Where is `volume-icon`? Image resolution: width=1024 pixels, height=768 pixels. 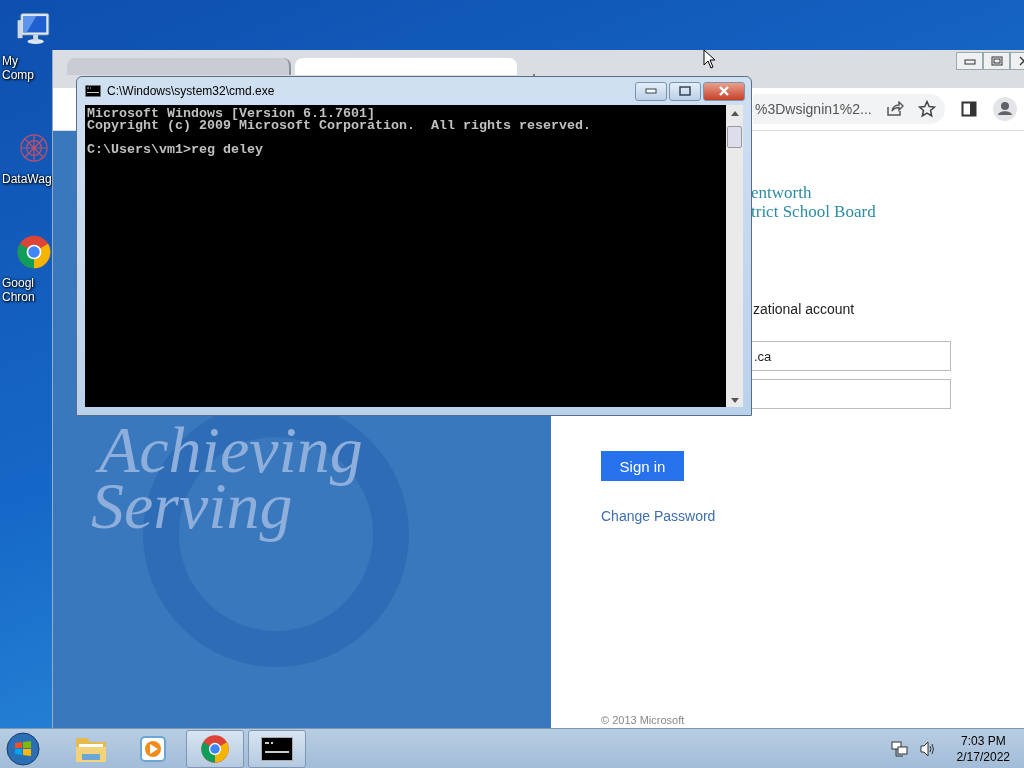 volume-icon is located at coordinates (927, 748).